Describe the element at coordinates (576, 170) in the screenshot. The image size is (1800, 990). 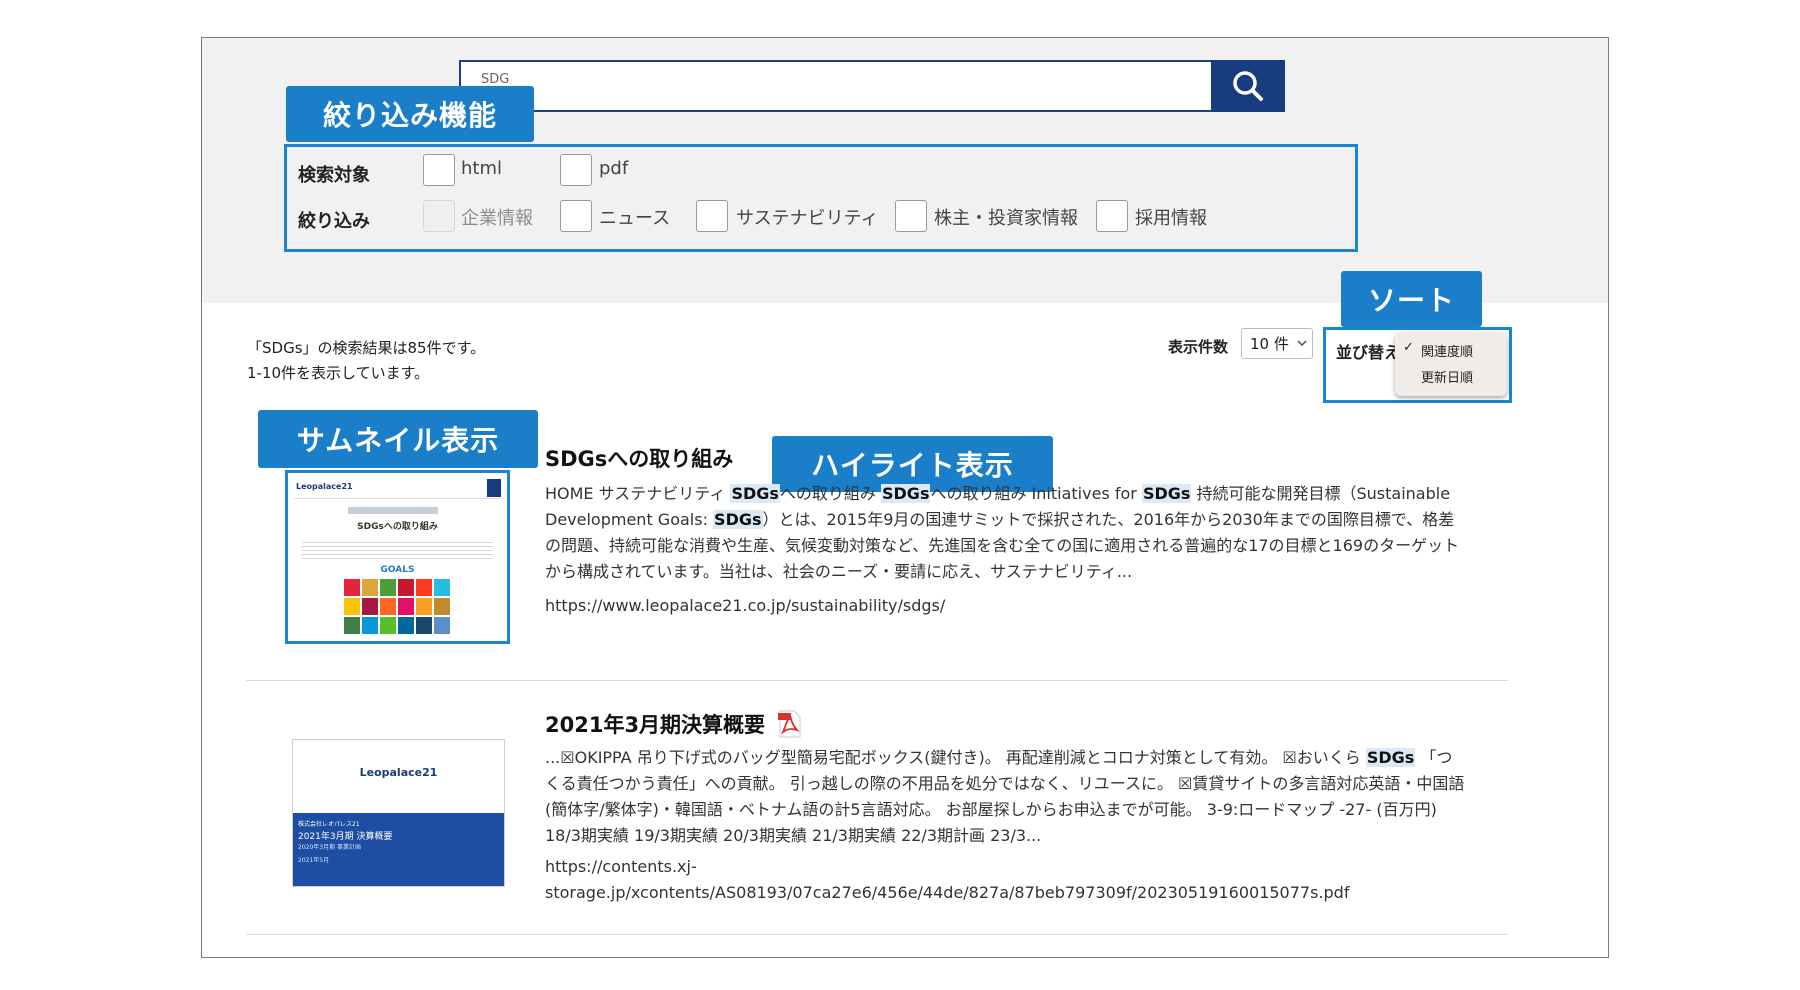
I see `checkbox-pdf` at that location.